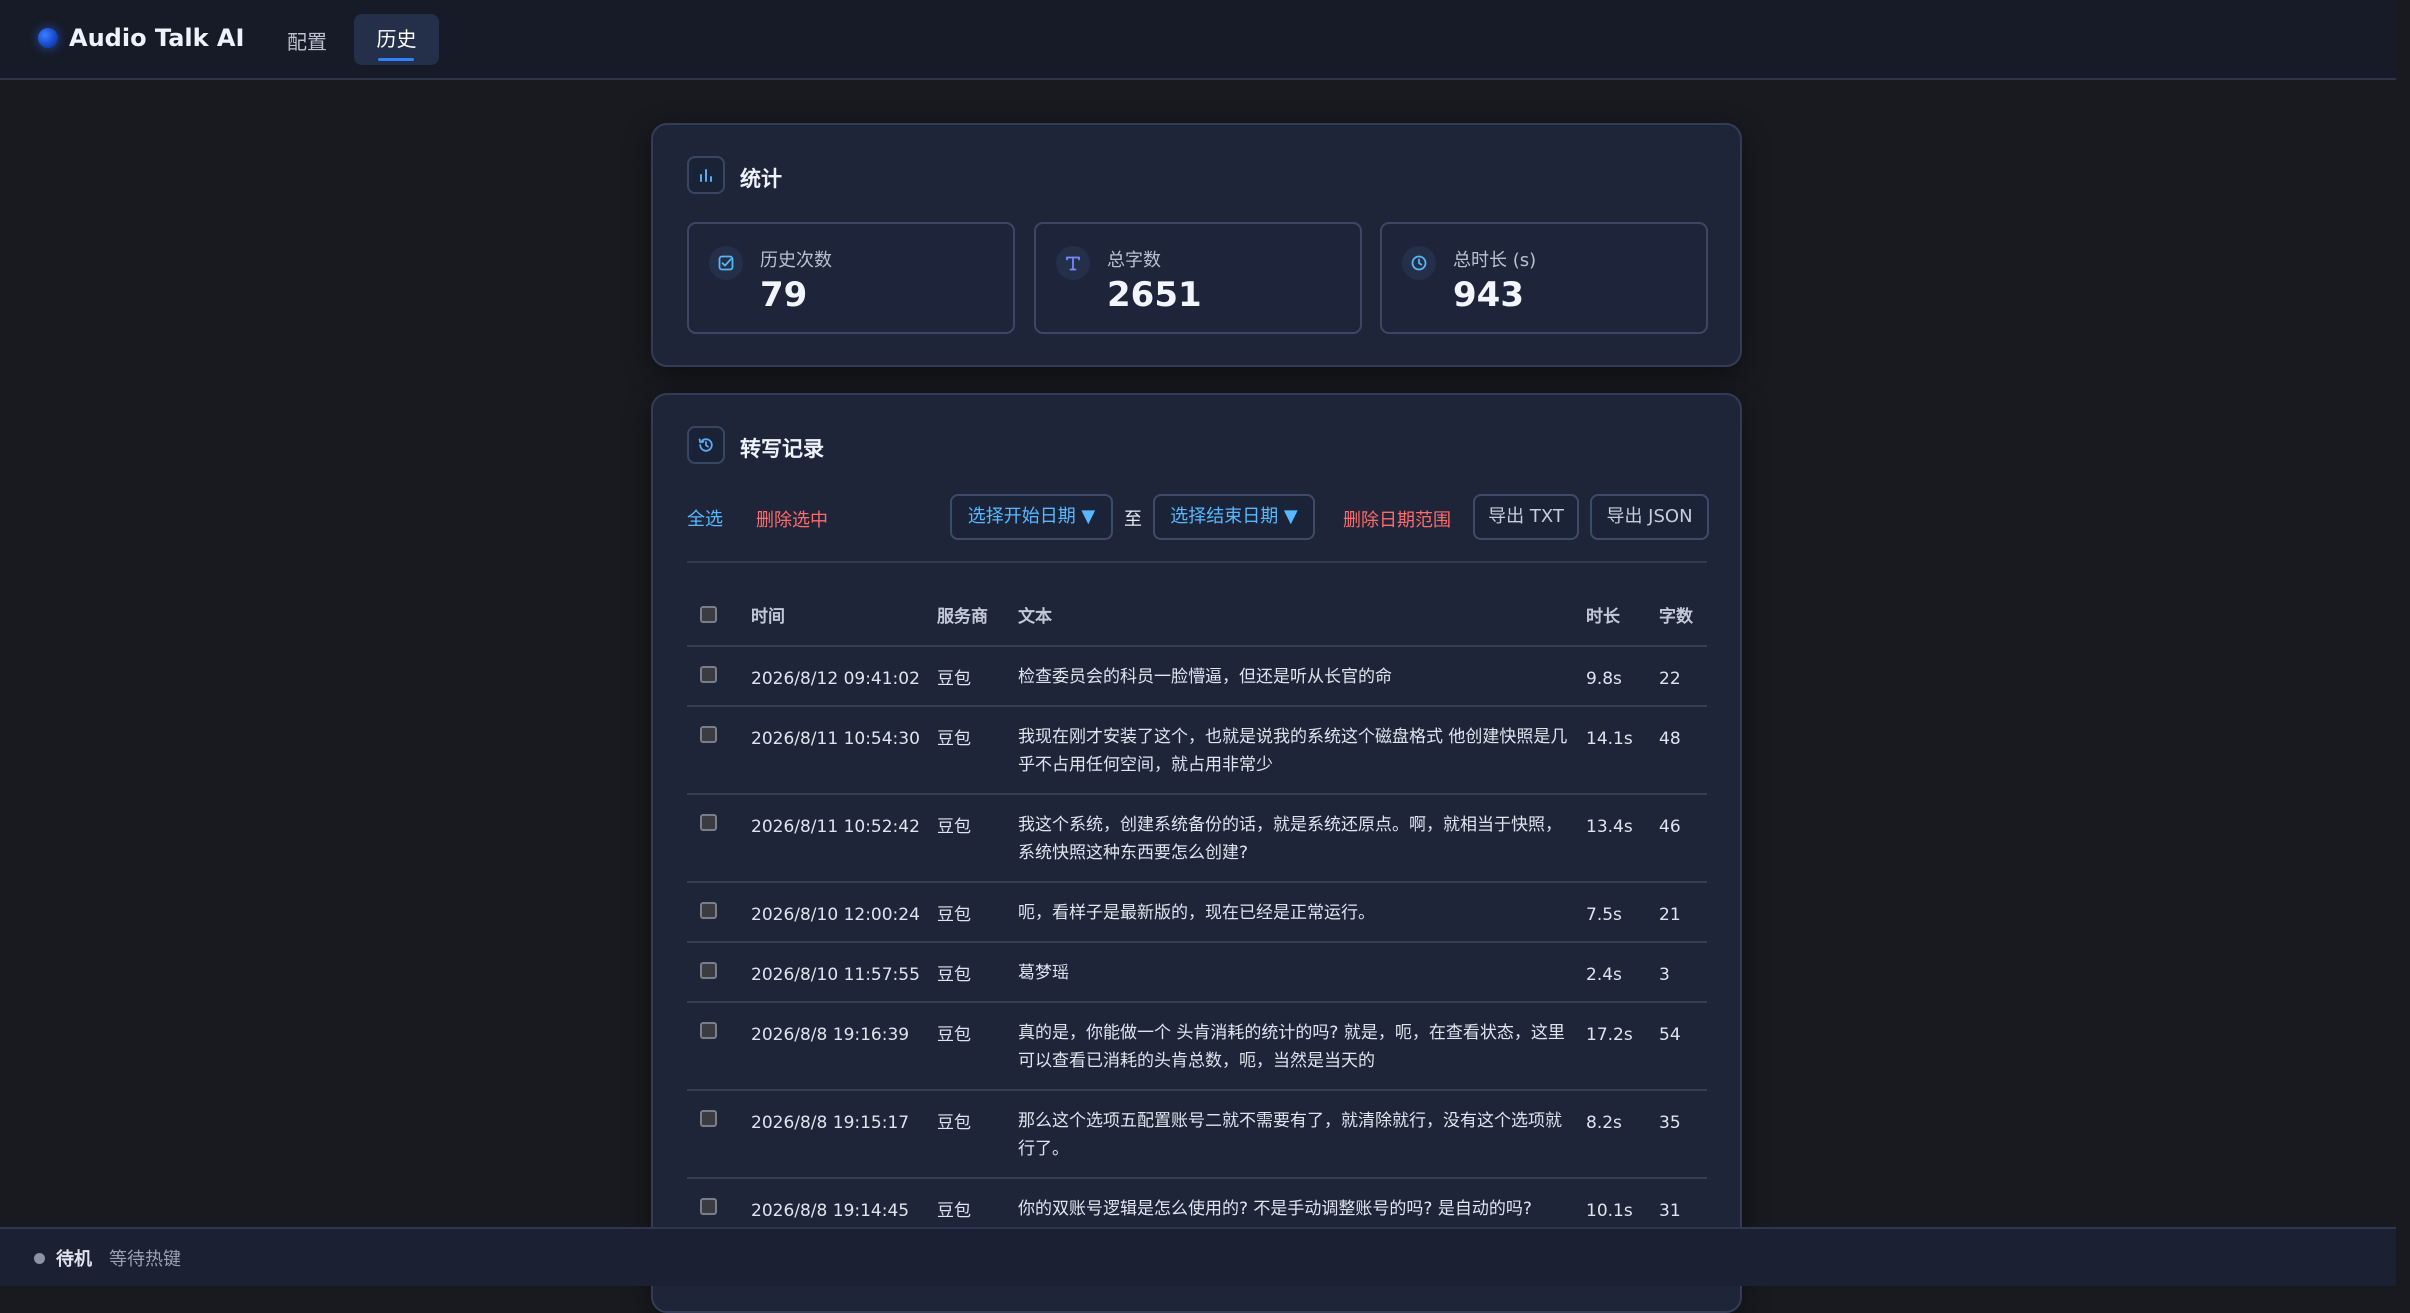  I want to click on tab-history: 历史, so click(396, 39).